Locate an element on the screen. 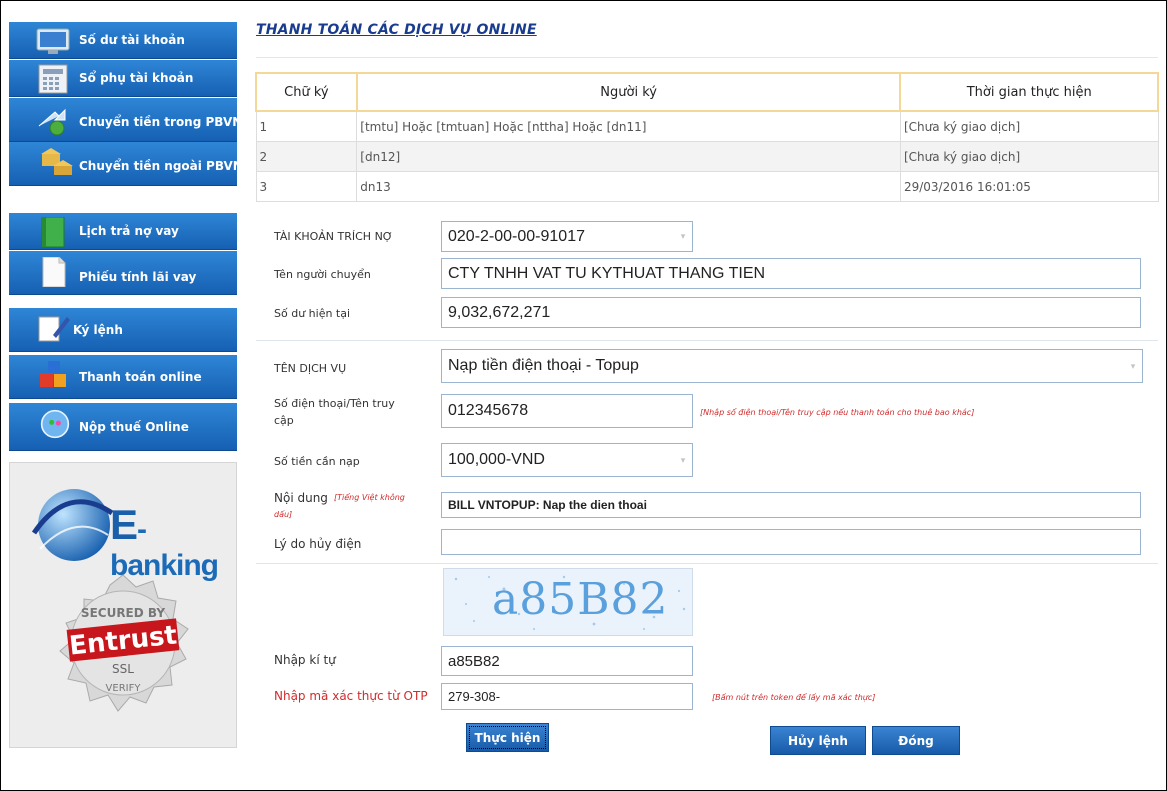  sidebar-item-transfer-external: Chuyển tiền ngoài PBVN is located at coordinates (126, 164).